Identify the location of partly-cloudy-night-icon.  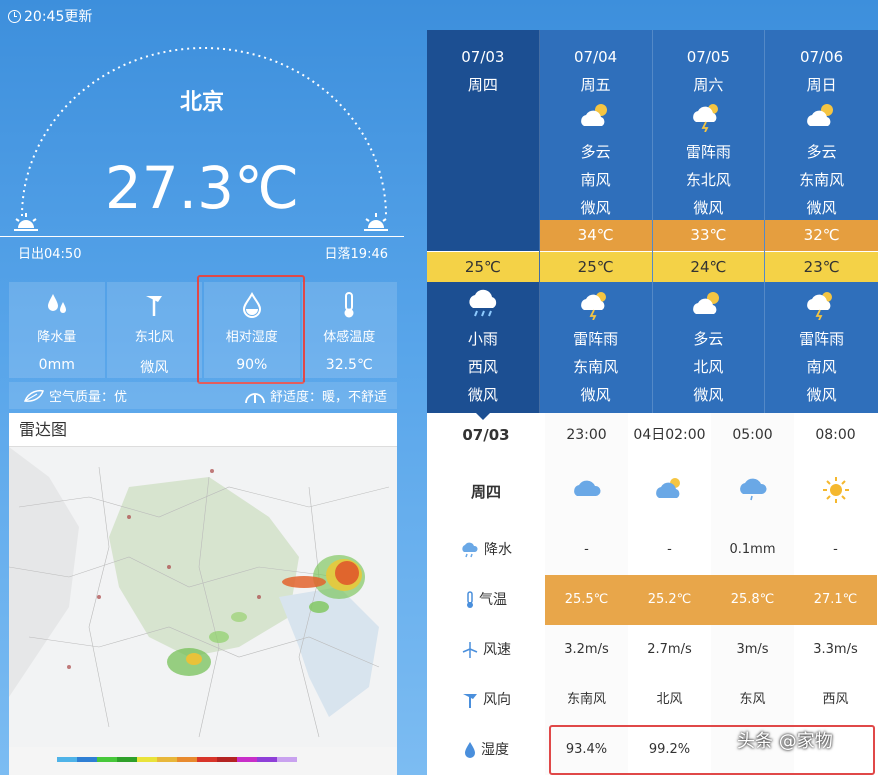
(669, 491).